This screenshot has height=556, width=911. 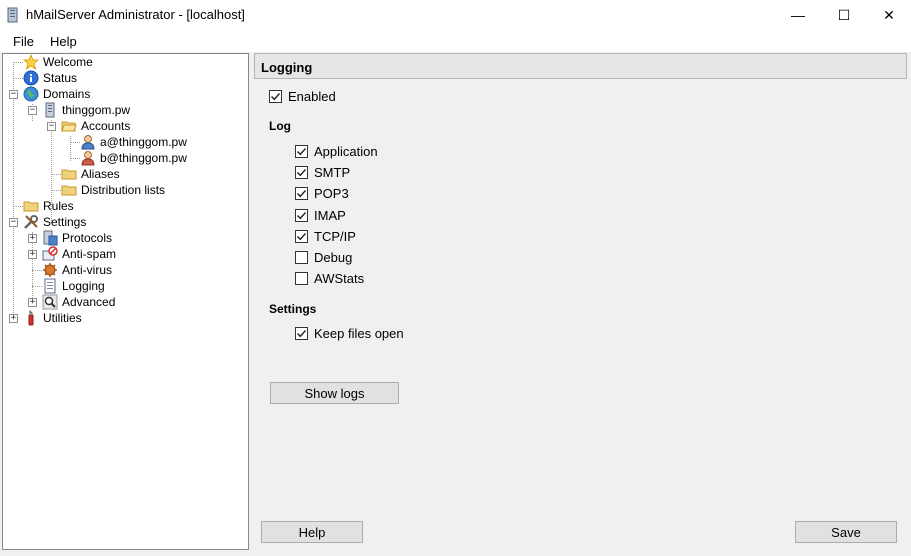 What do you see at coordinates (77, 270) in the screenshot?
I see `tree-item-anti-virus: Anti-virus` at bounding box center [77, 270].